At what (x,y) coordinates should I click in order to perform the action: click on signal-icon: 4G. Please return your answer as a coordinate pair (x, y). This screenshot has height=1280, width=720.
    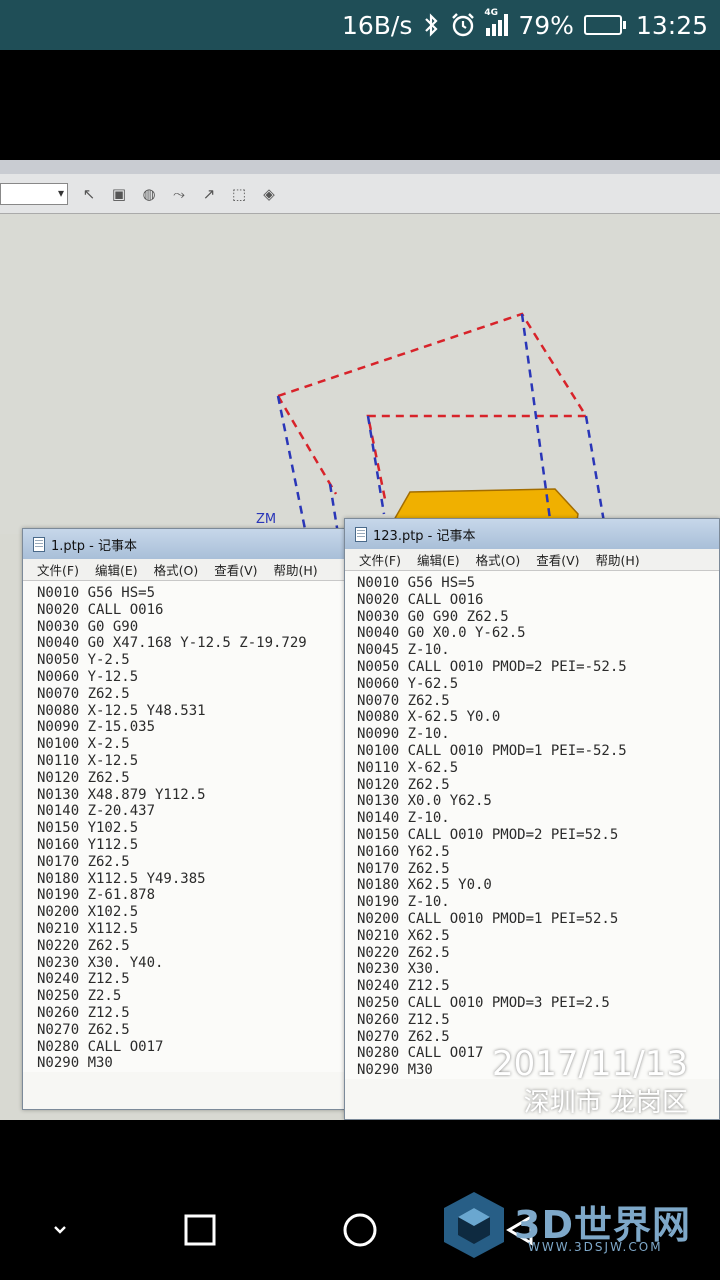
    Looking at the image, I should click on (496, 22).